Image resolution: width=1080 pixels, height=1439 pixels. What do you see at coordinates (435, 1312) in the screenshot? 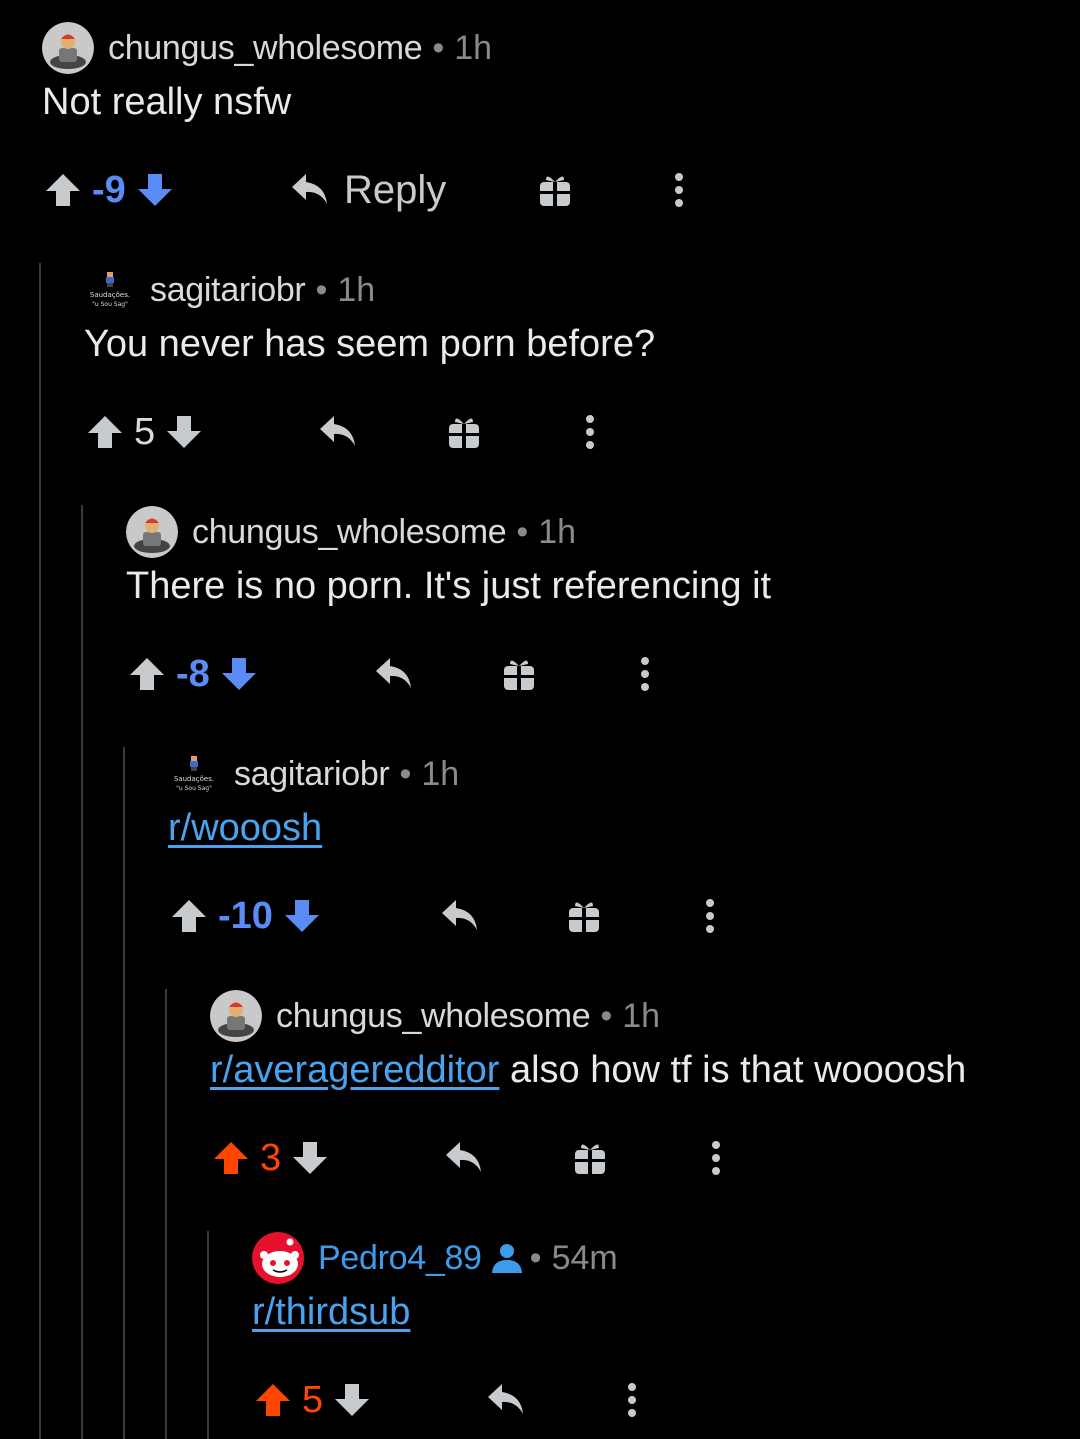
I see `comment-body: r/thirdsub` at bounding box center [435, 1312].